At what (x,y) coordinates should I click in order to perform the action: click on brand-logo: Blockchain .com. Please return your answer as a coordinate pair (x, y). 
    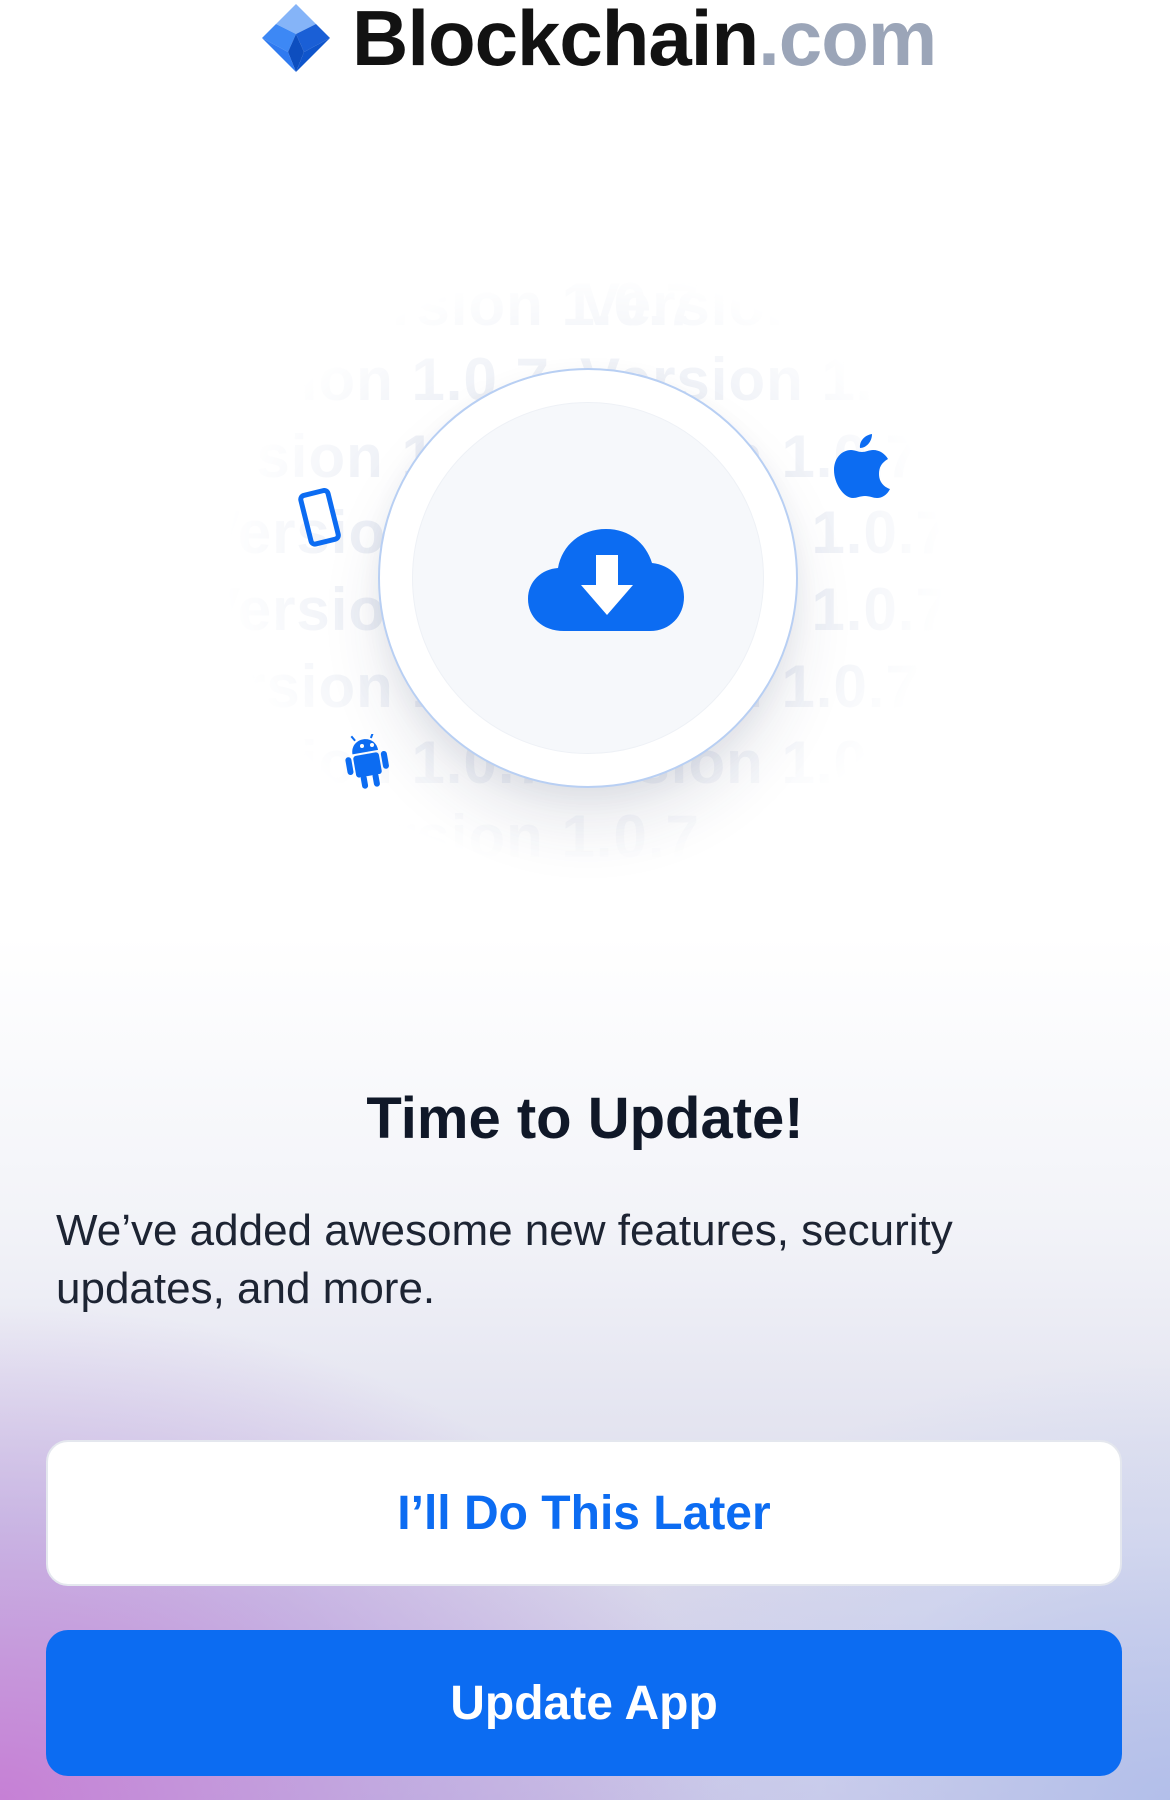
    Looking at the image, I should click on (597, 41).